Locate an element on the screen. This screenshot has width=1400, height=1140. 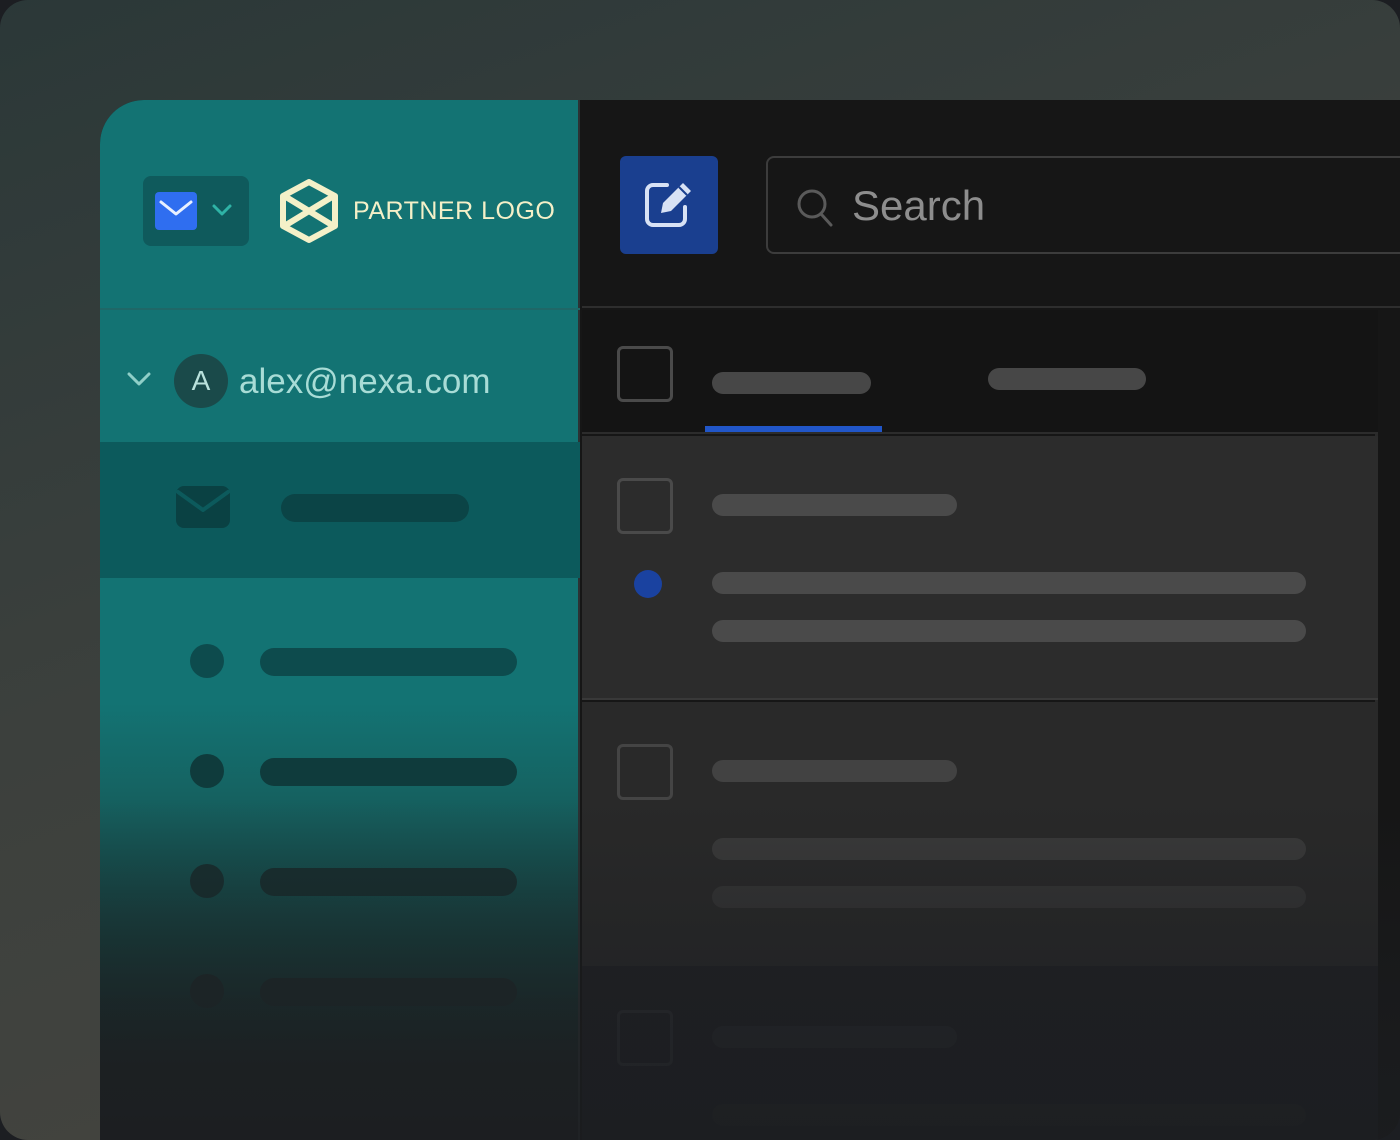
app-switcher-button is located at coordinates (196, 211).